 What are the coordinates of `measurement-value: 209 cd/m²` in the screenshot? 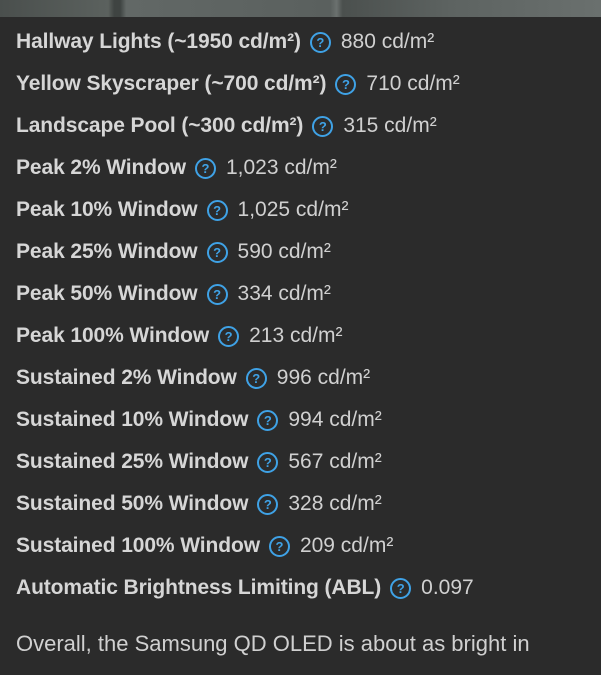 It's located at (346, 545).